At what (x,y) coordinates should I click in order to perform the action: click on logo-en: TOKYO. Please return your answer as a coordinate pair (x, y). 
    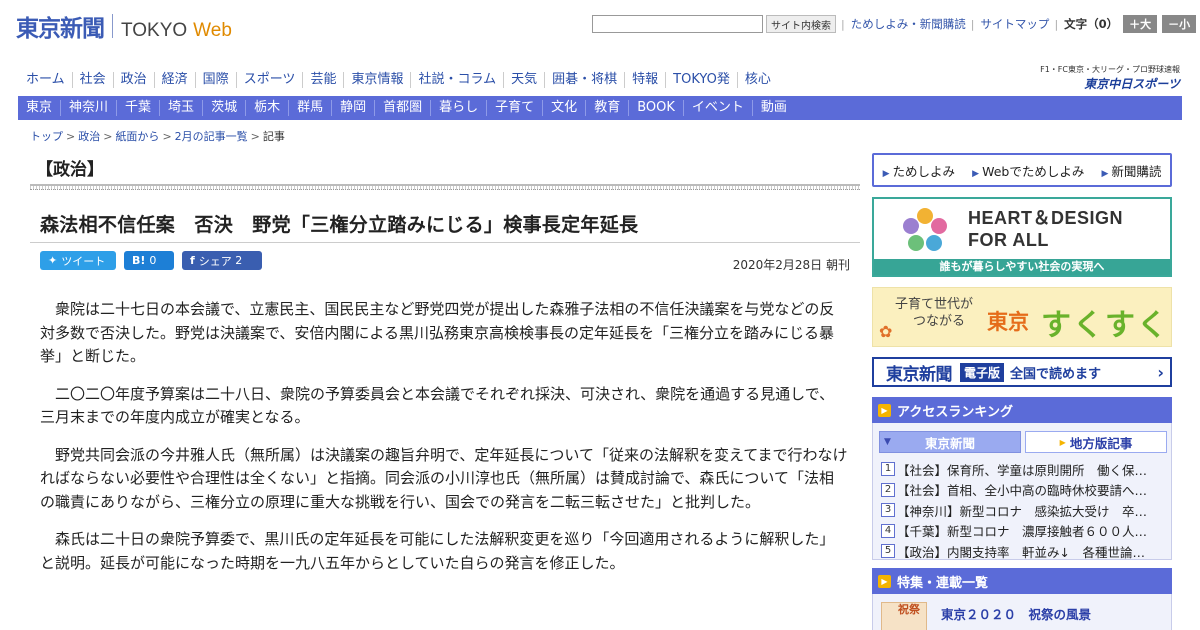
    Looking at the image, I should click on (154, 30).